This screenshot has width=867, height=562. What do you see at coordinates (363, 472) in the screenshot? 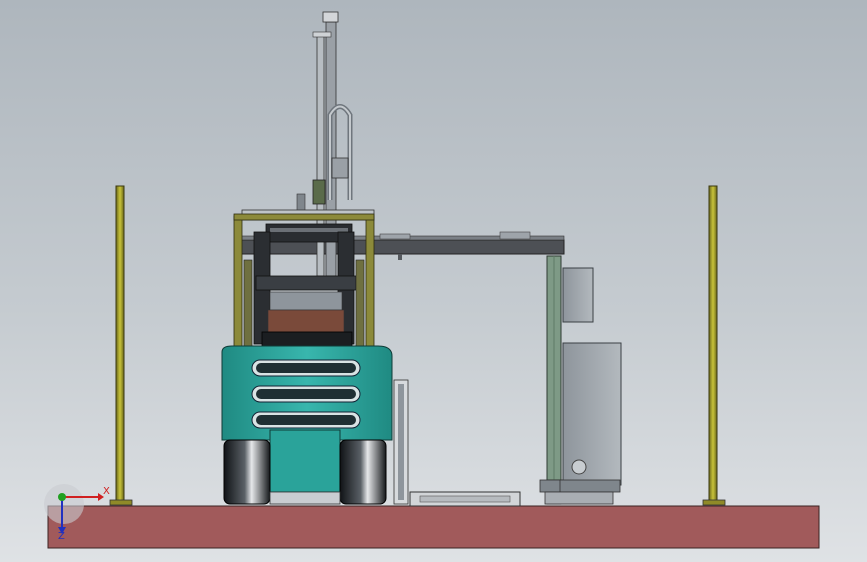
I see `forklift-right-tire` at bounding box center [363, 472].